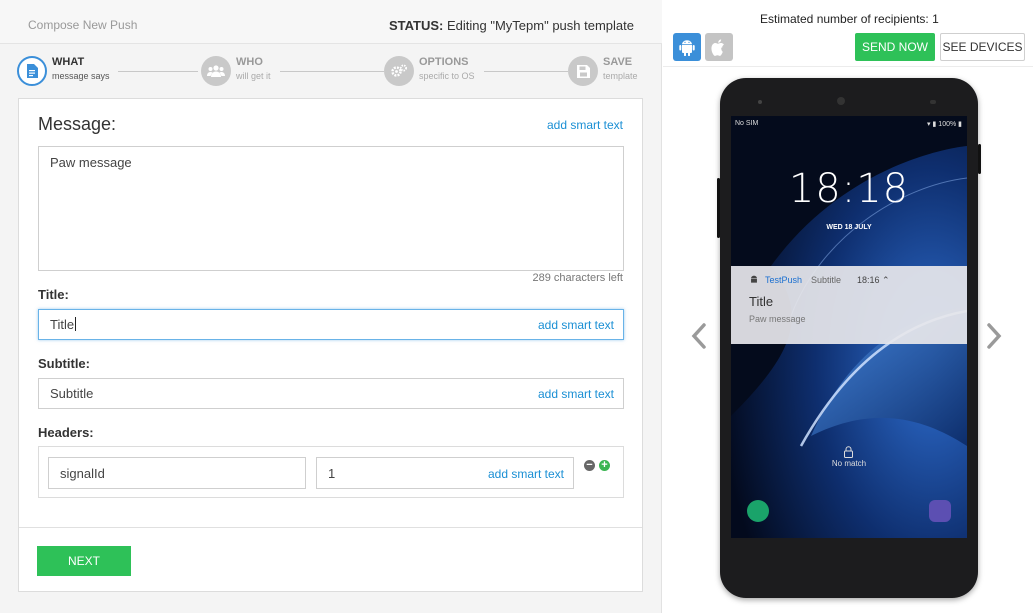  I want to click on header-add-smart-text-link: add smart text, so click(526, 474).